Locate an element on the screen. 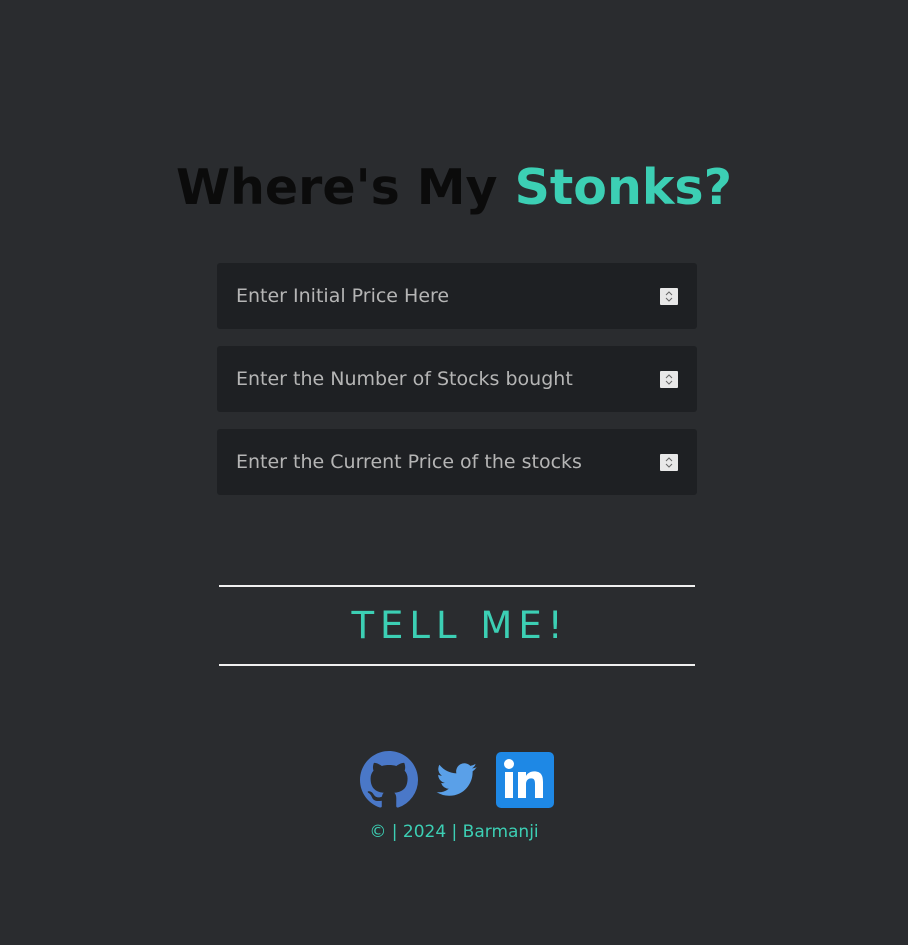 The height and width of the screenshot is (945, 908). quantity-stepper is located at coordinates (669, 379).